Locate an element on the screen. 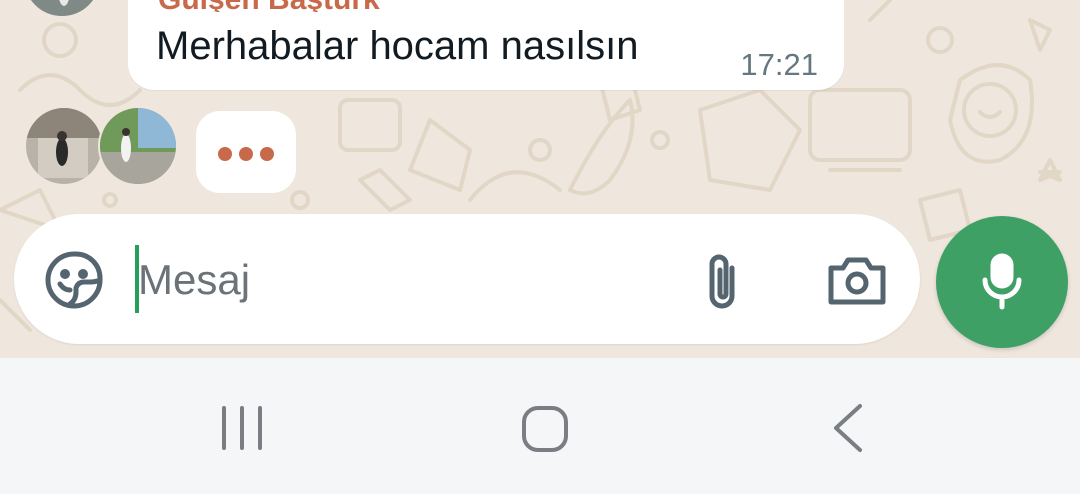 The width and height of the screenshot is (1080, 494). message-time: 17:21 is located at coordinates (779, 64).